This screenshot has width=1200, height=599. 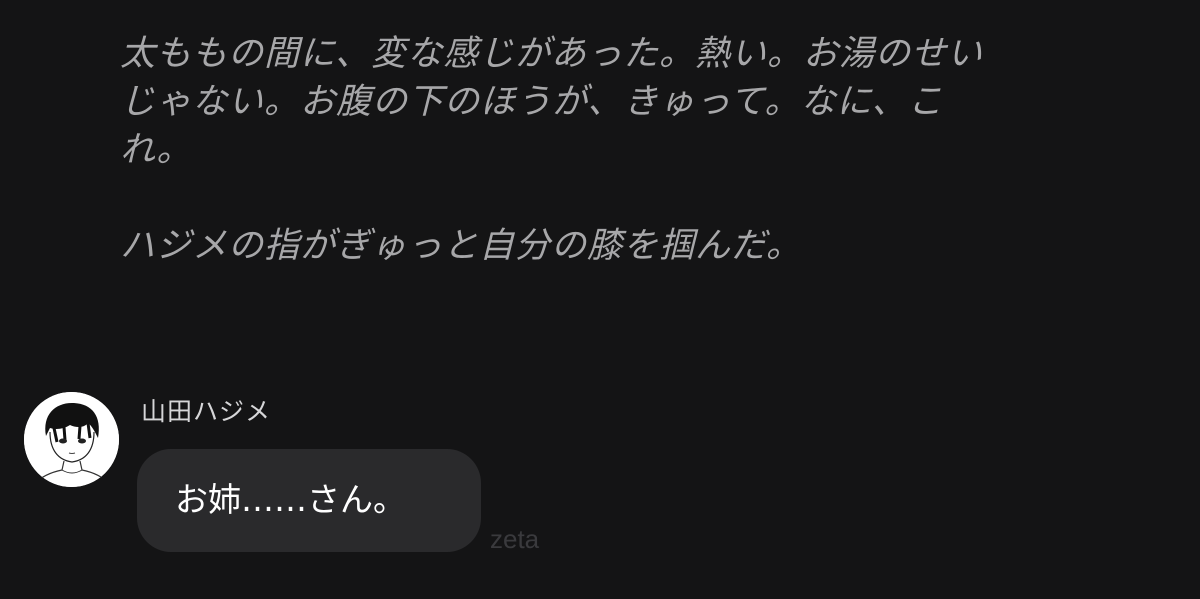 What do you see at coordinates (71, 439) in the screenshot?
I see `character-avatar-icon` at bounding box center [71, 439].